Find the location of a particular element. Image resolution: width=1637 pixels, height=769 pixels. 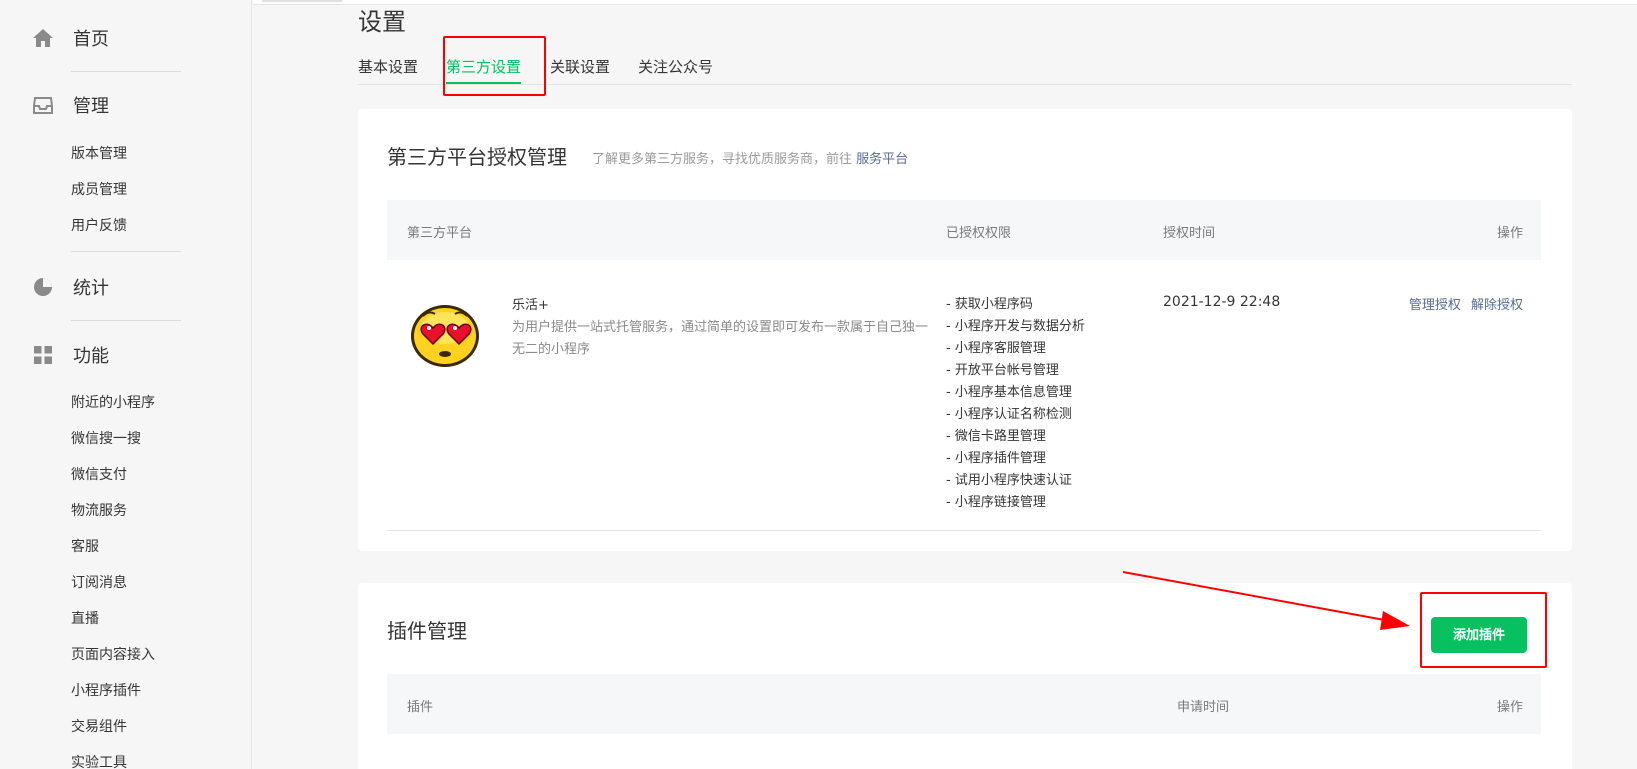

annotation-box-button is located at coordinates (1483, 630).